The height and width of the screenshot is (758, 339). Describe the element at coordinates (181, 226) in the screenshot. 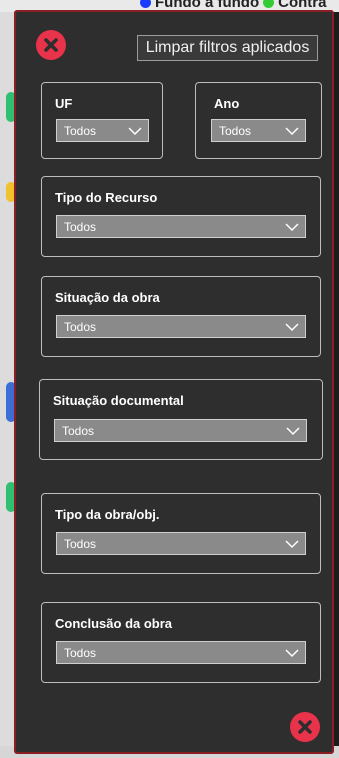

I see `tipo-recurso-dropdown: Todos` at that location.